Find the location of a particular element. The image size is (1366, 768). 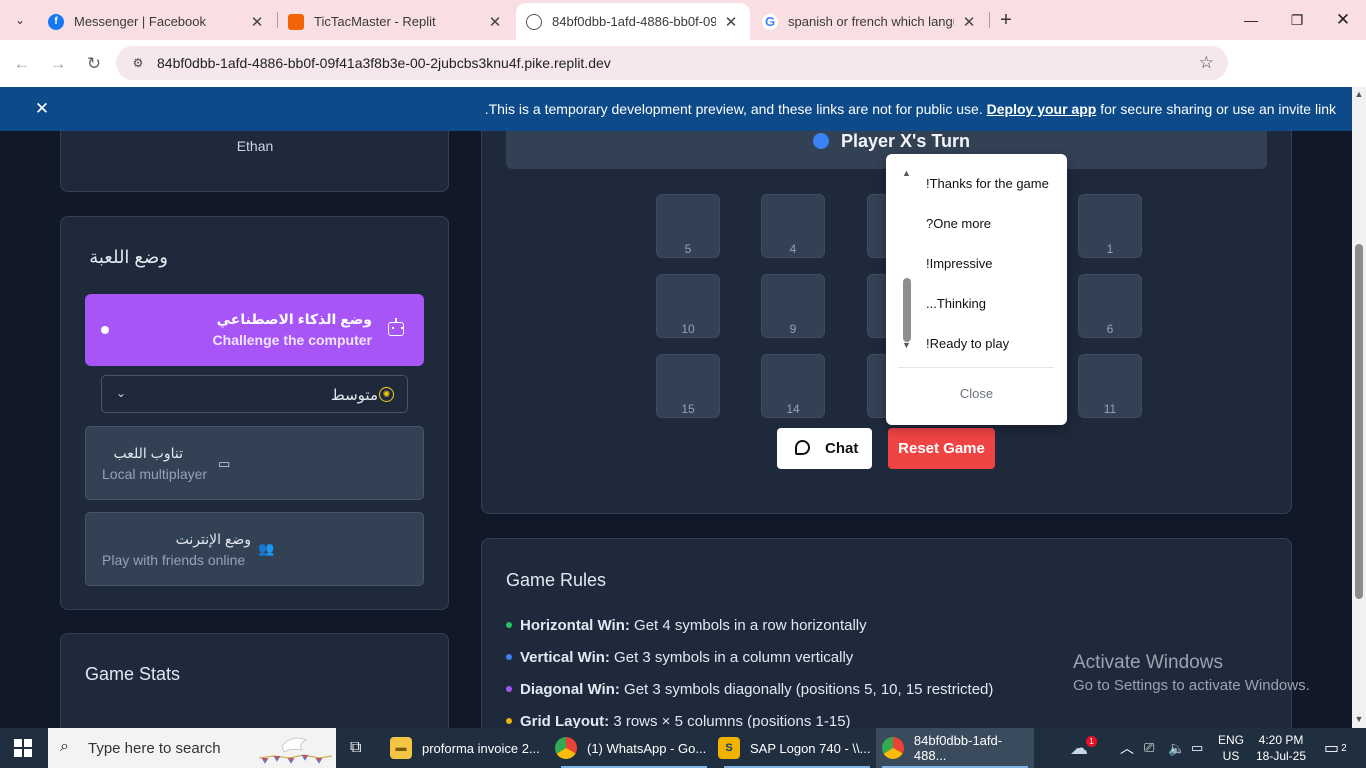

tab-preview: 84bf0dbb-1afd-4886-bb0f-09f4 ✕ is located at coordinates (633, 21).